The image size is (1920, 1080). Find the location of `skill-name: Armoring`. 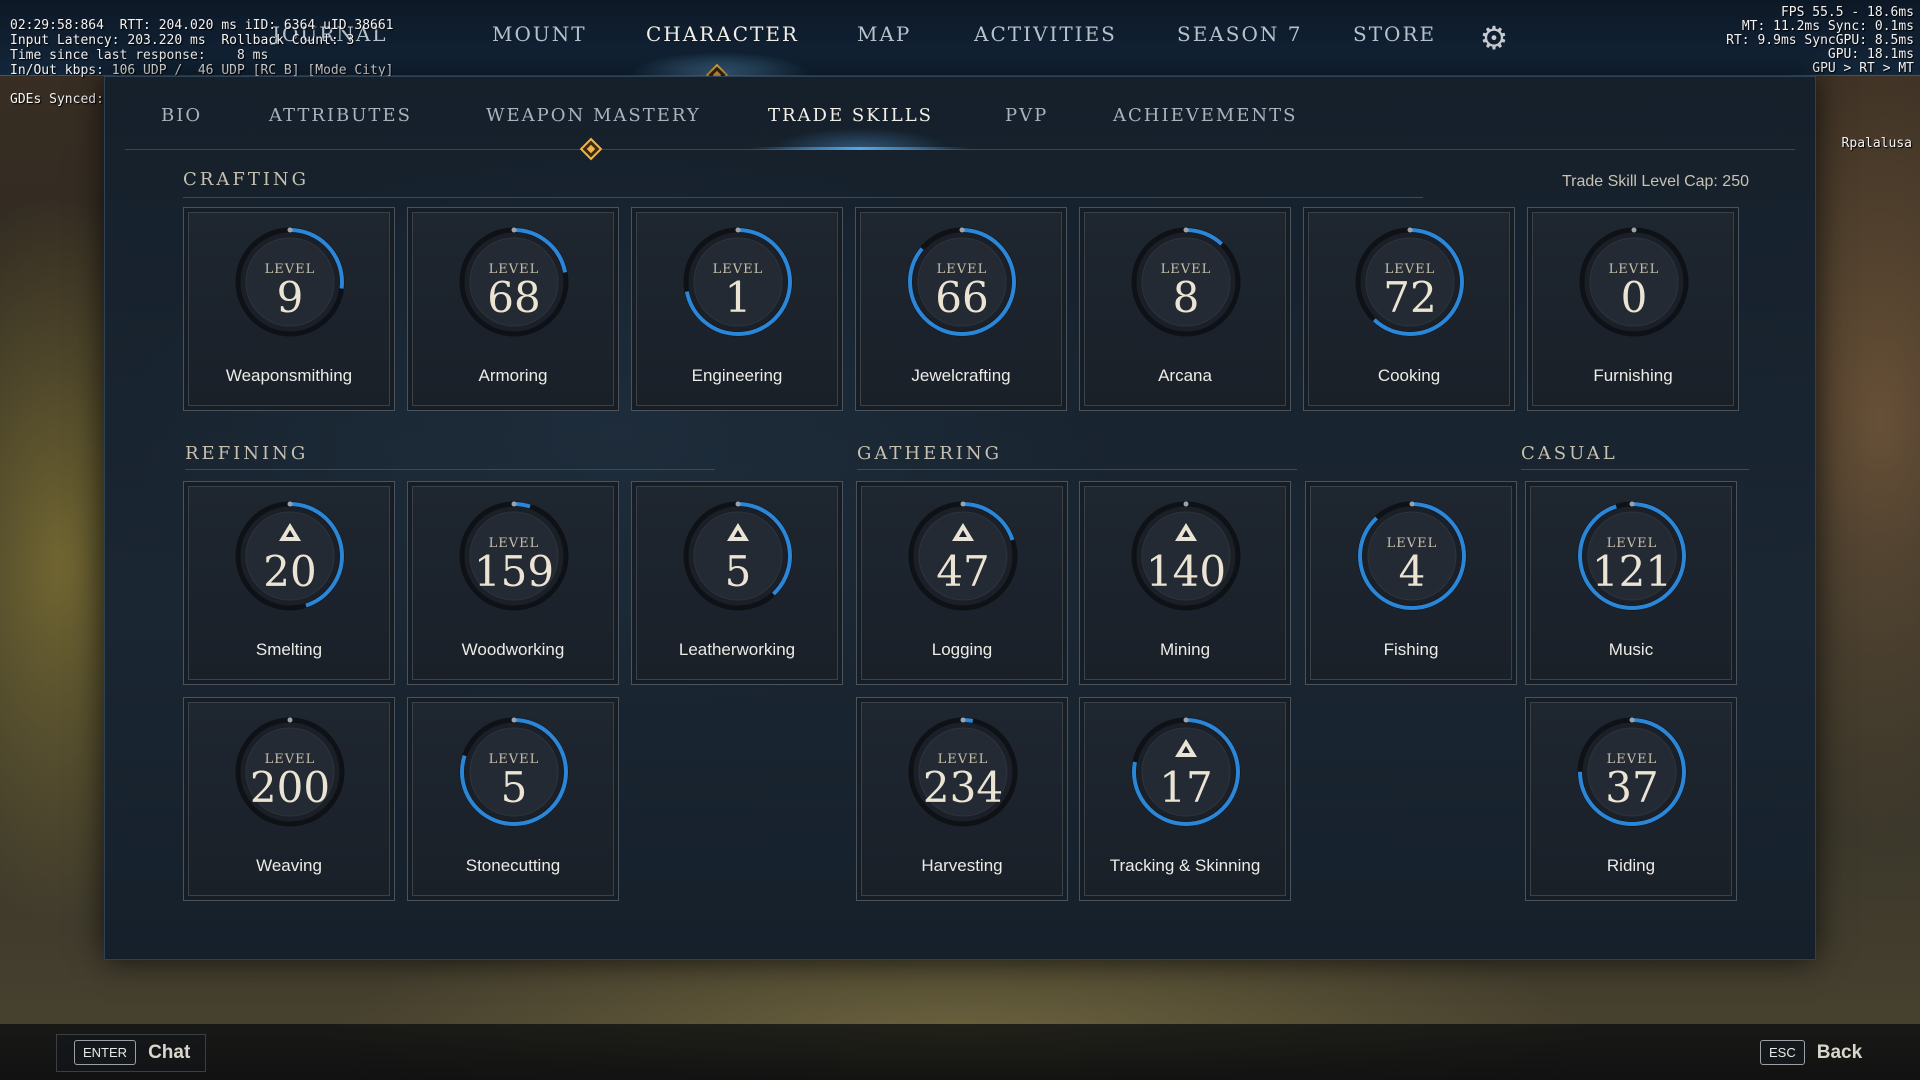

skill-name: Armoring is located at coordinates (513, 375).